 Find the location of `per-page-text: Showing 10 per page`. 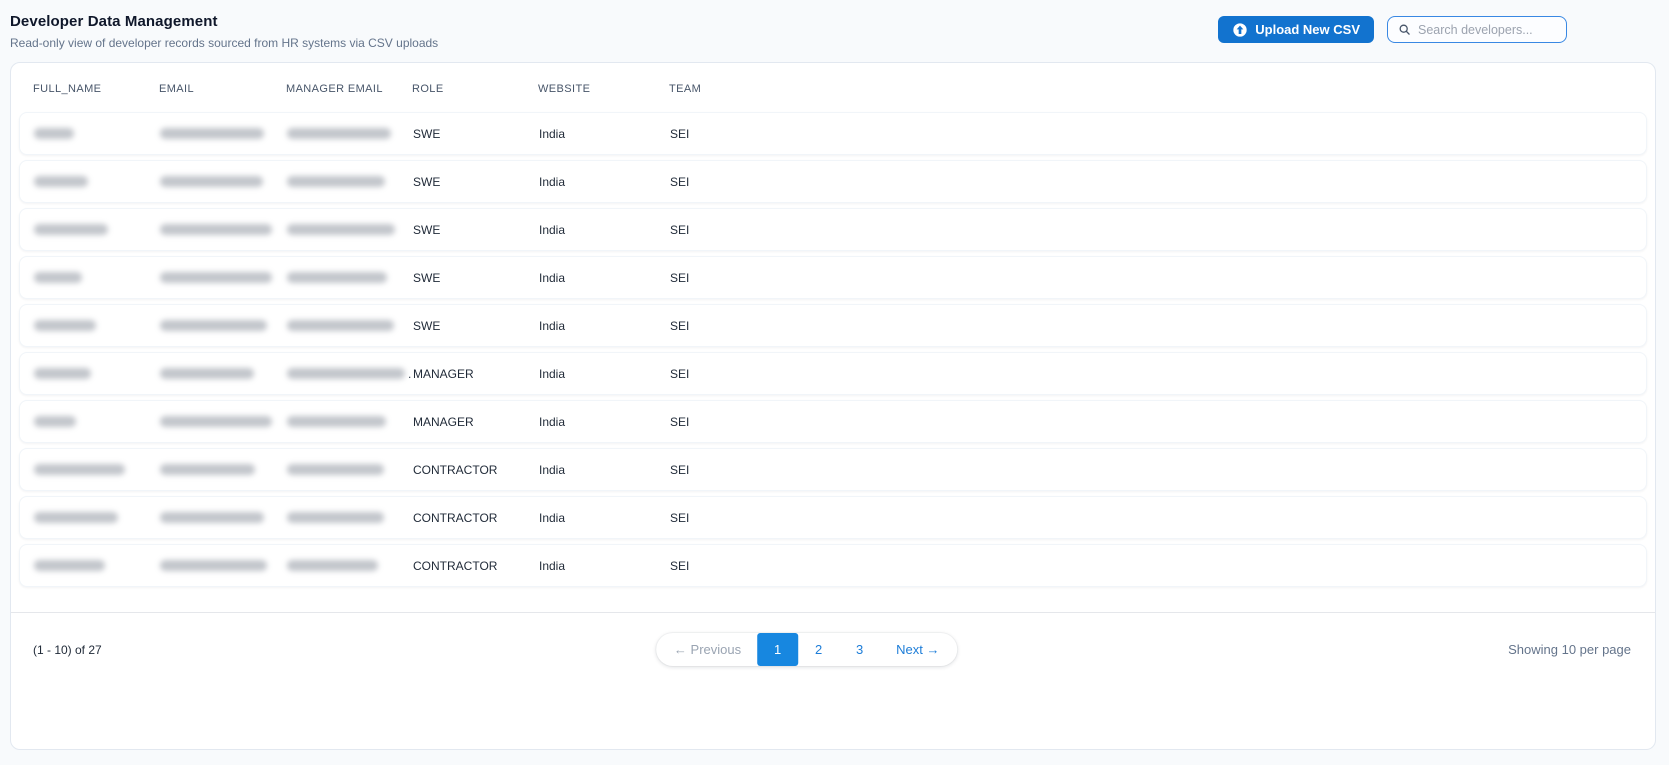

per-page-text: Showing 10 per page is located at coordinates (1569, 649).